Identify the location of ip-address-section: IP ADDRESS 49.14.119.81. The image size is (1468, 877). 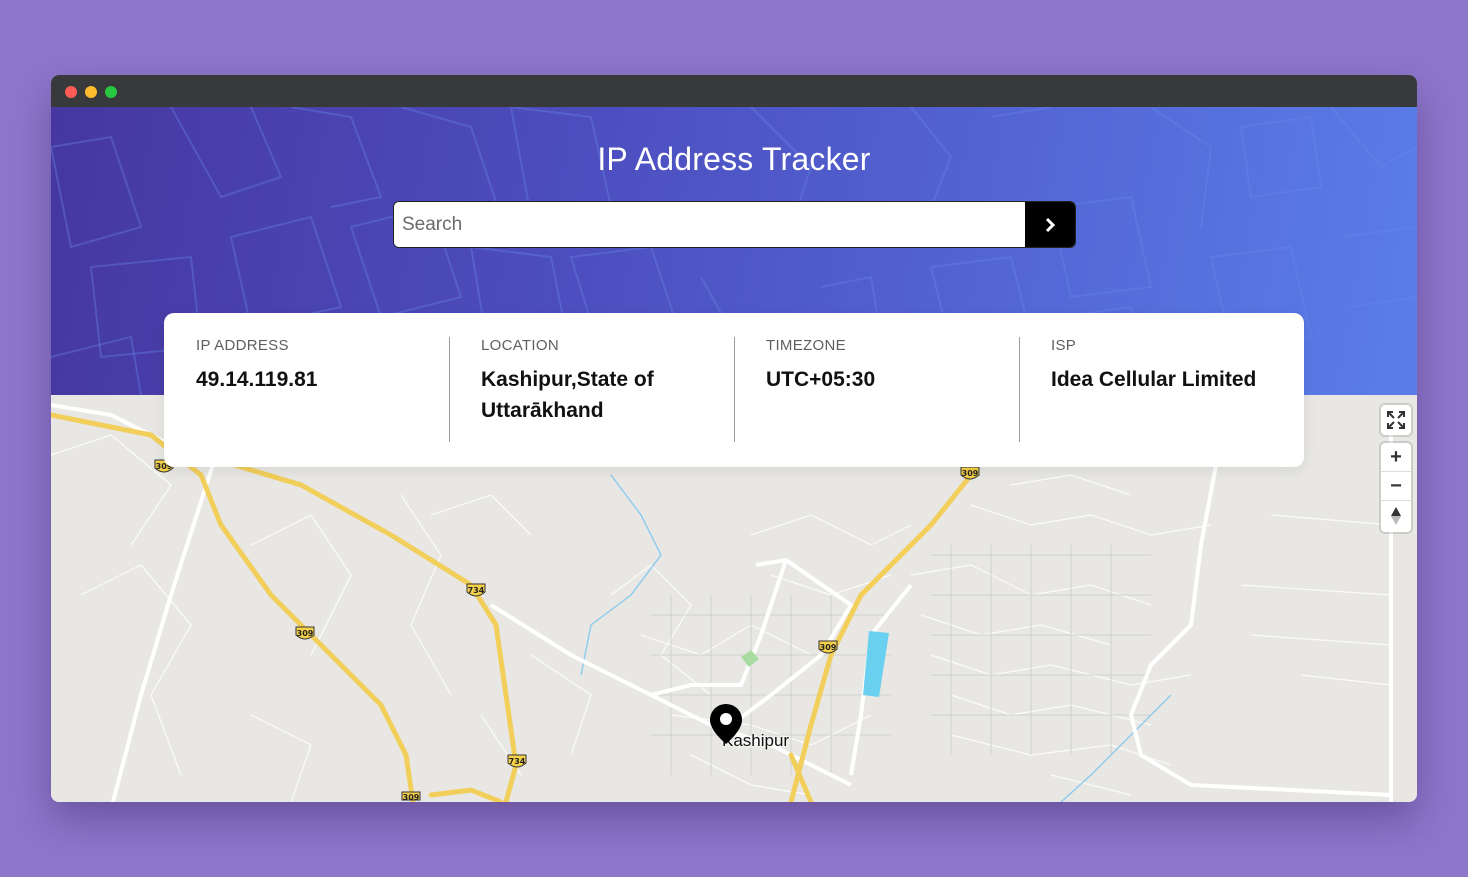
(306, 390).